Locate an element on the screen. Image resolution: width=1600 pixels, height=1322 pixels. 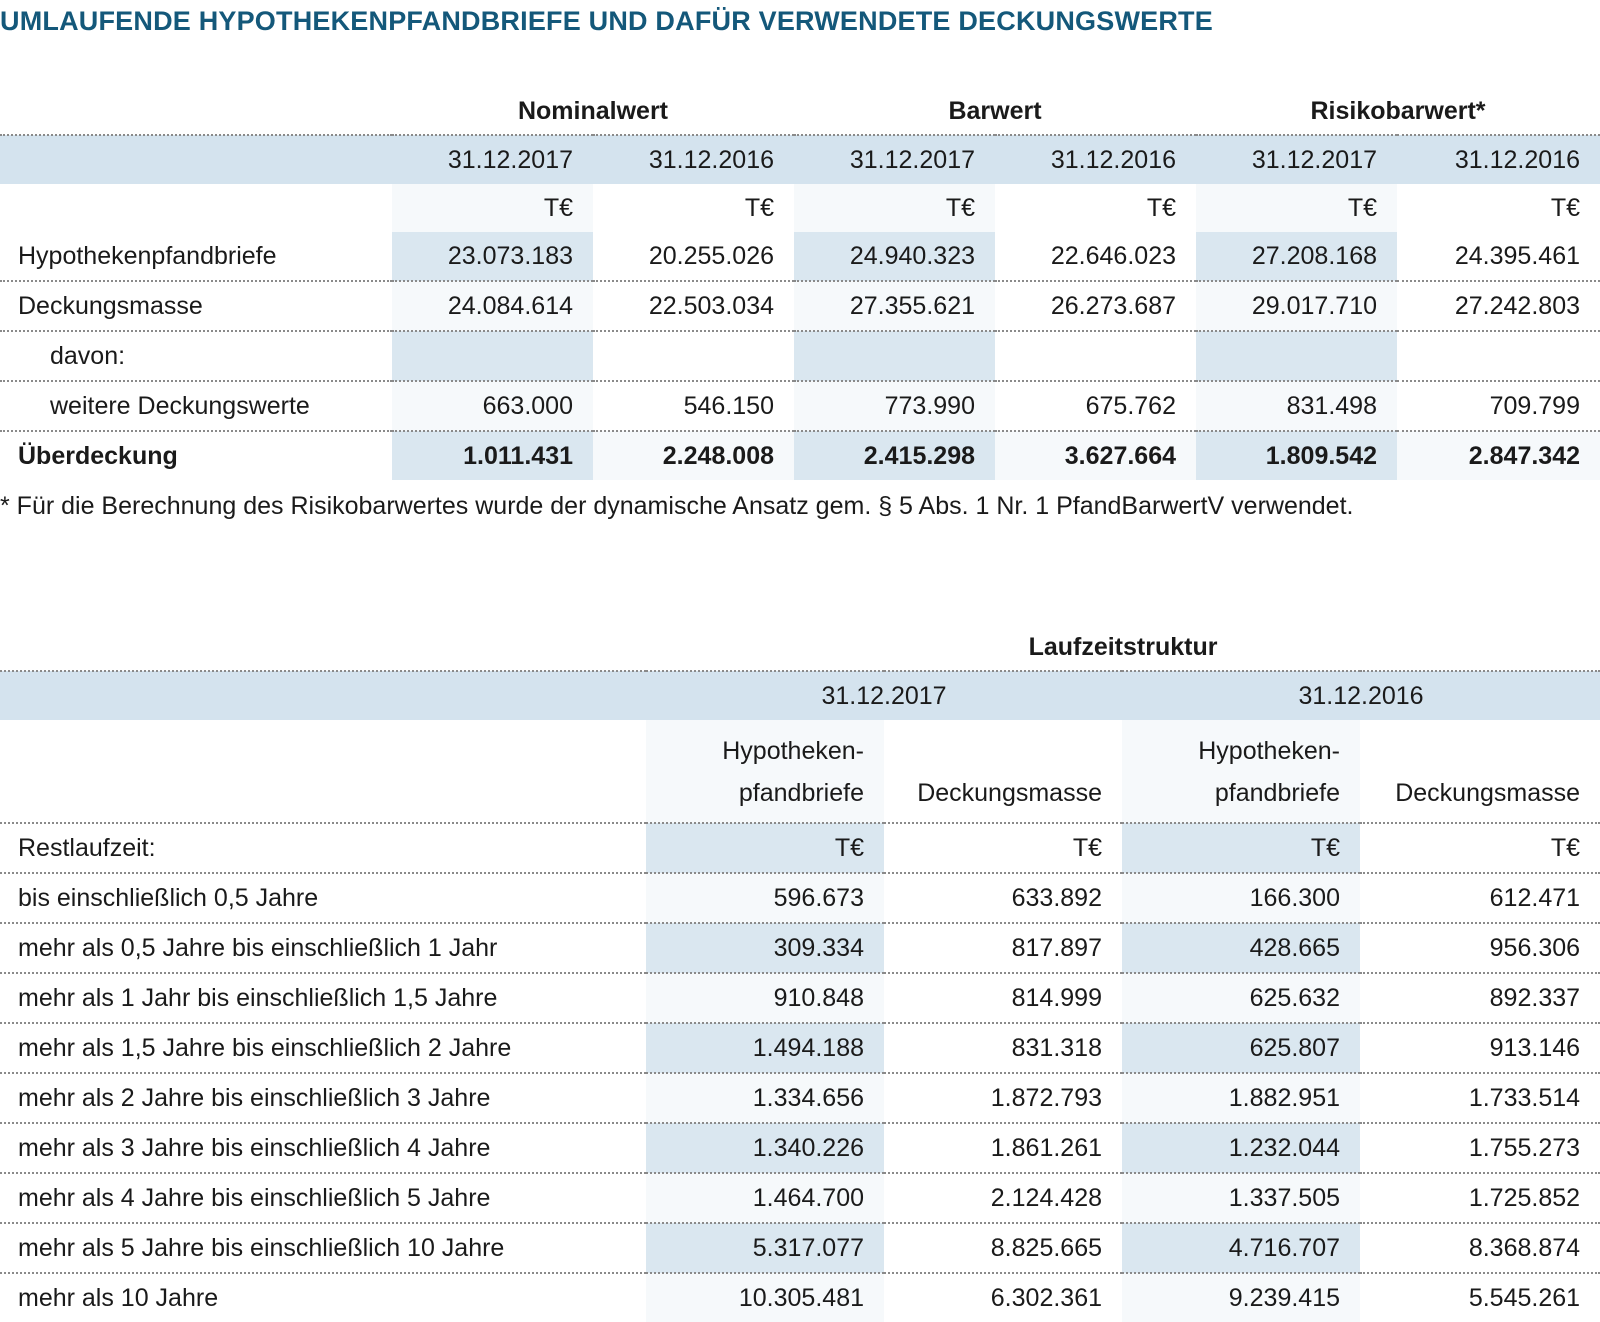
cell-value: 1.011.431 is located at coordinates (492, 455).